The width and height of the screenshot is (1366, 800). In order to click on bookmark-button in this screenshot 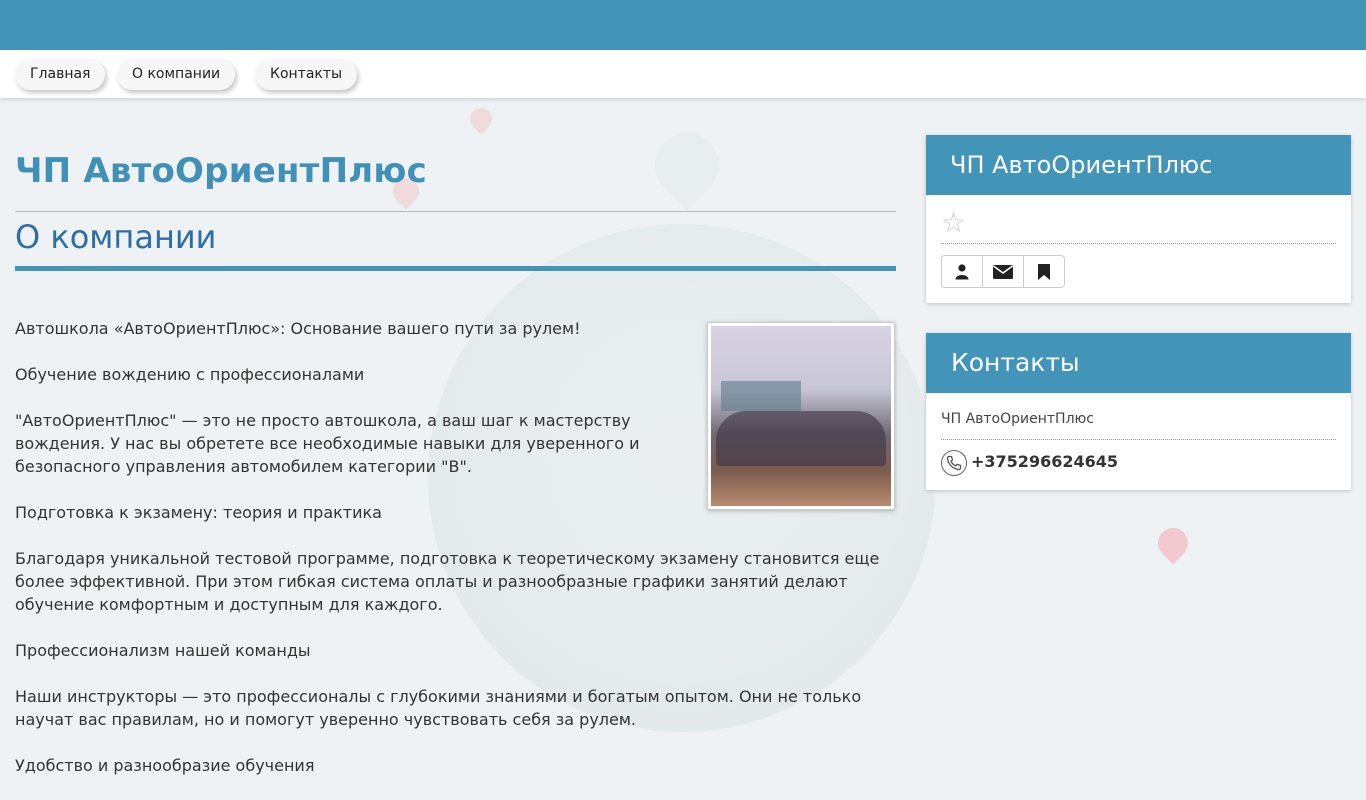, I will do `click(1044, 271)`.